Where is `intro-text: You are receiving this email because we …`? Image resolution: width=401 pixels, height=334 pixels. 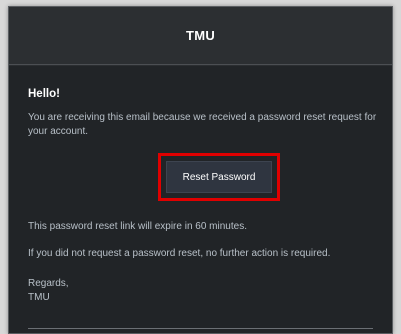
intro-text: You are receiving this email because we … is located at coordinates (202, 124).